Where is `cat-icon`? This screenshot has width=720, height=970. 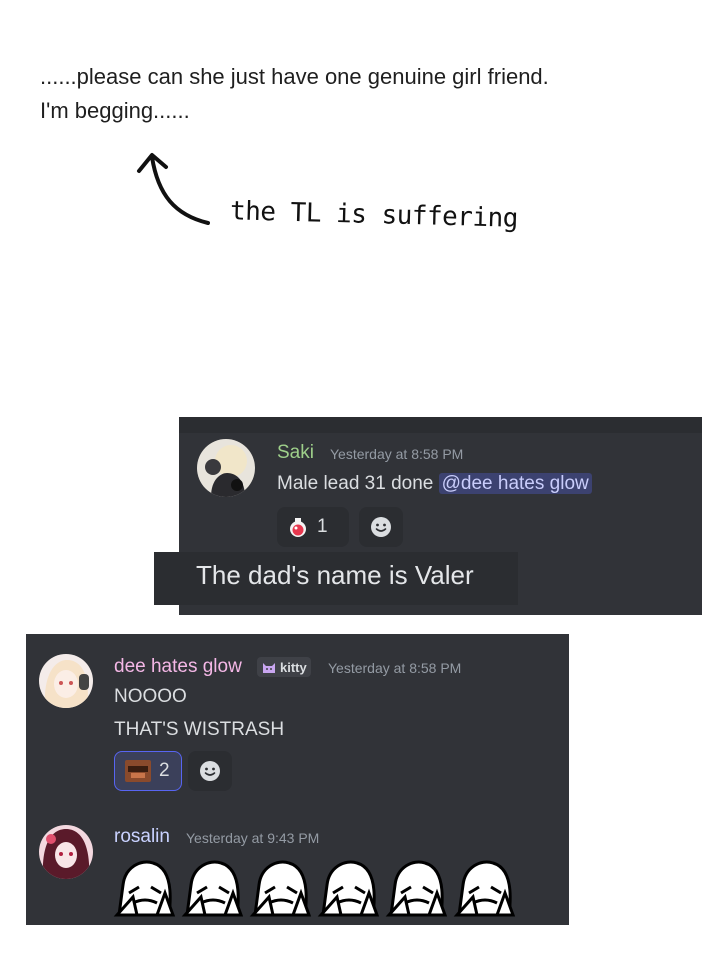
cat-icon is located at coordinates (269, 668).